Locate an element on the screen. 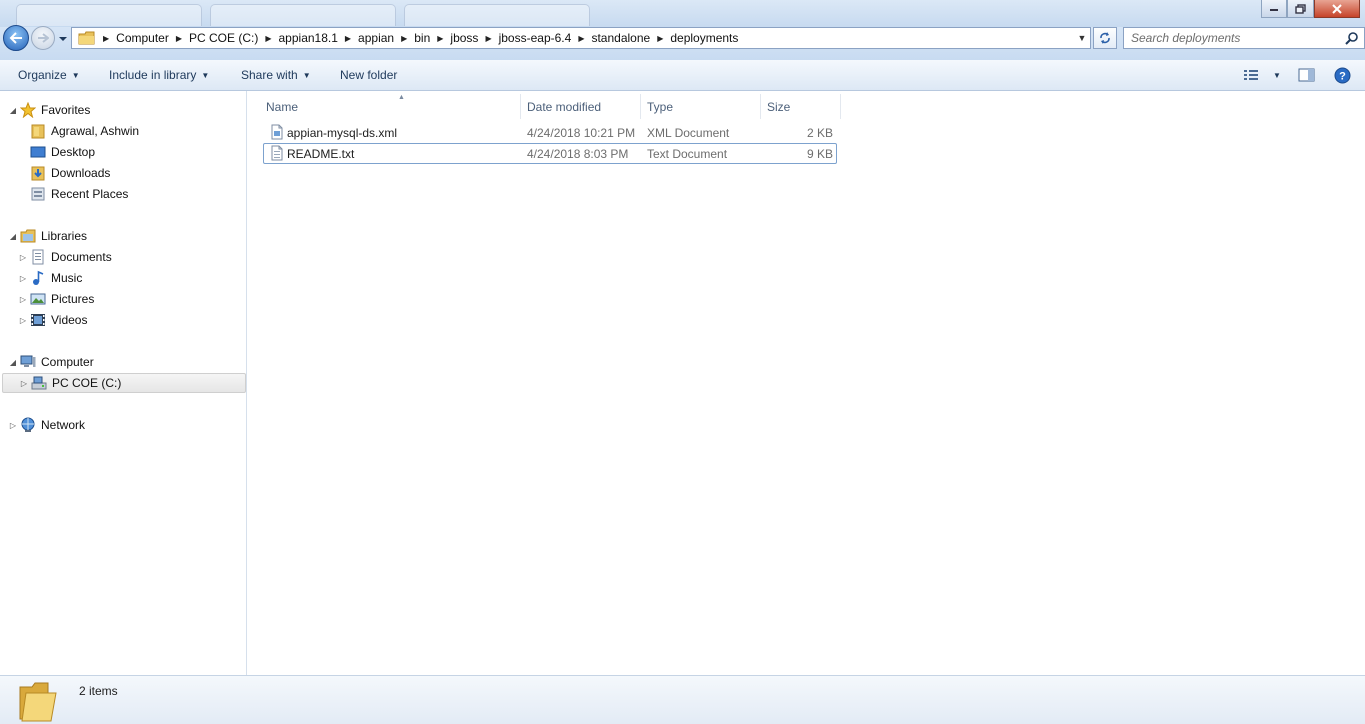 This screenshot has width=1365, height=724. nav-network: ▷ Network is located at coordinates (46, 425).